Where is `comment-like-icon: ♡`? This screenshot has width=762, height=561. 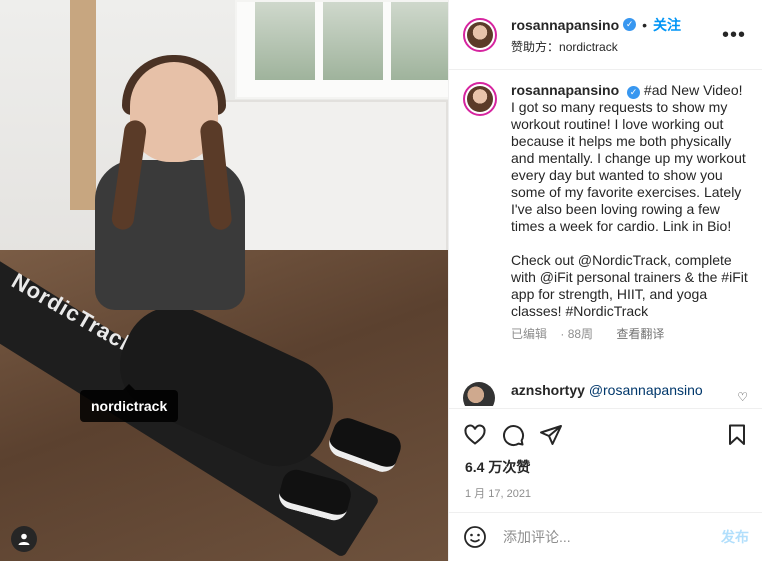
comment-like-icon: ♡ is located at coordinates (742, 397).